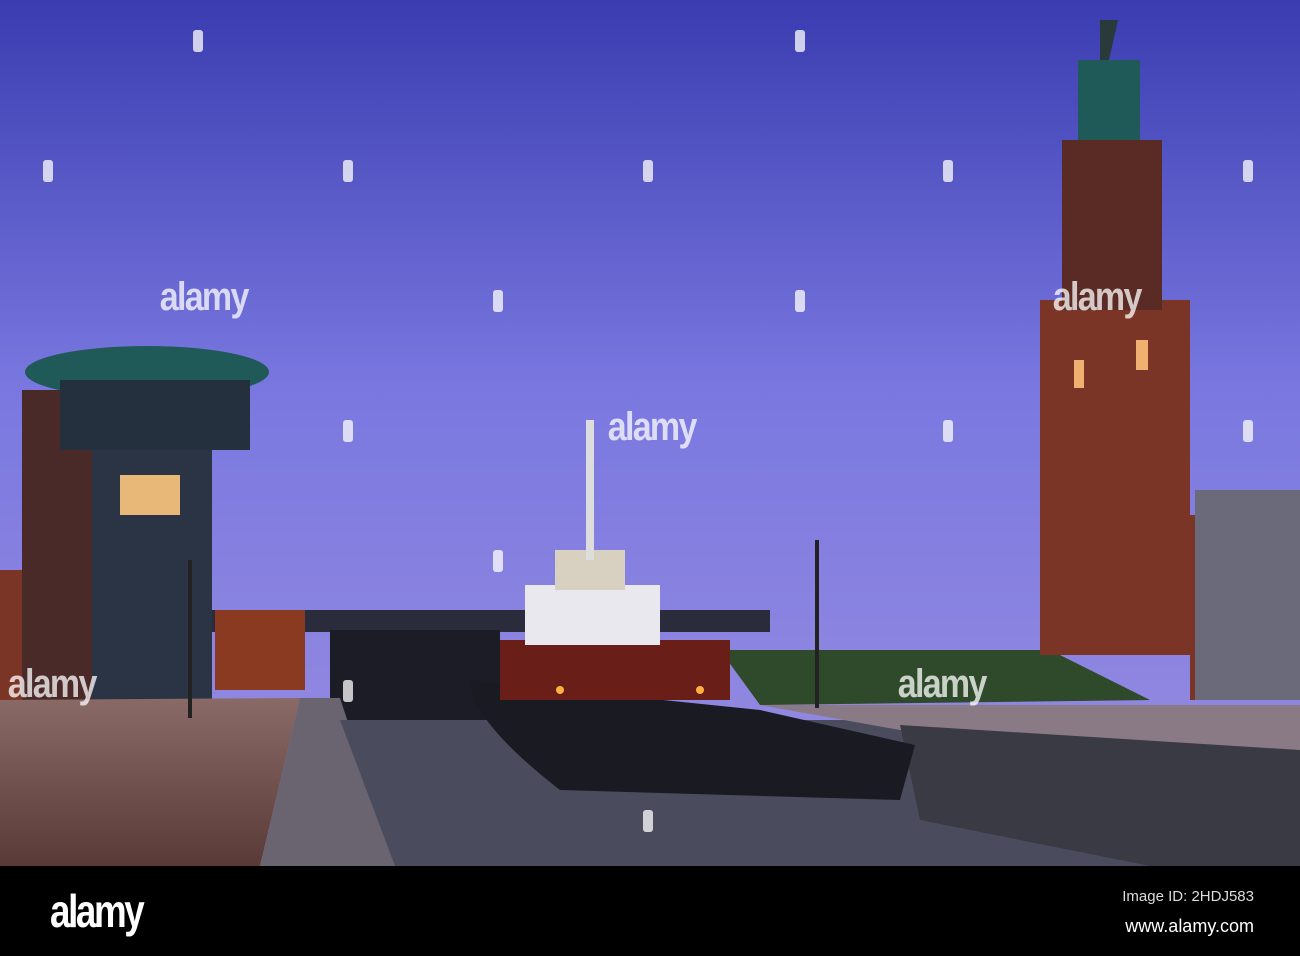  I want to click on alamy-logo: alamy, so click(97, 911).